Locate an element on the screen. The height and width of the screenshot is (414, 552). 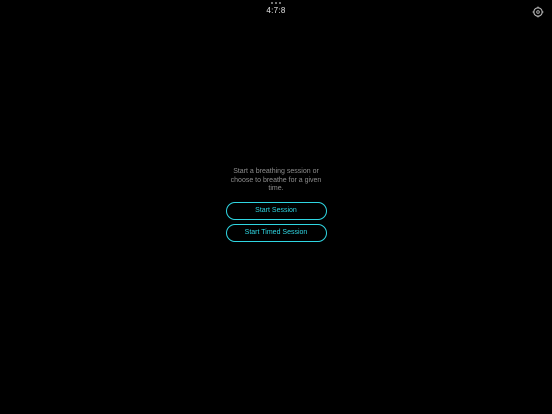
start-session-button: Start Session is located at coordinates (276, 210).